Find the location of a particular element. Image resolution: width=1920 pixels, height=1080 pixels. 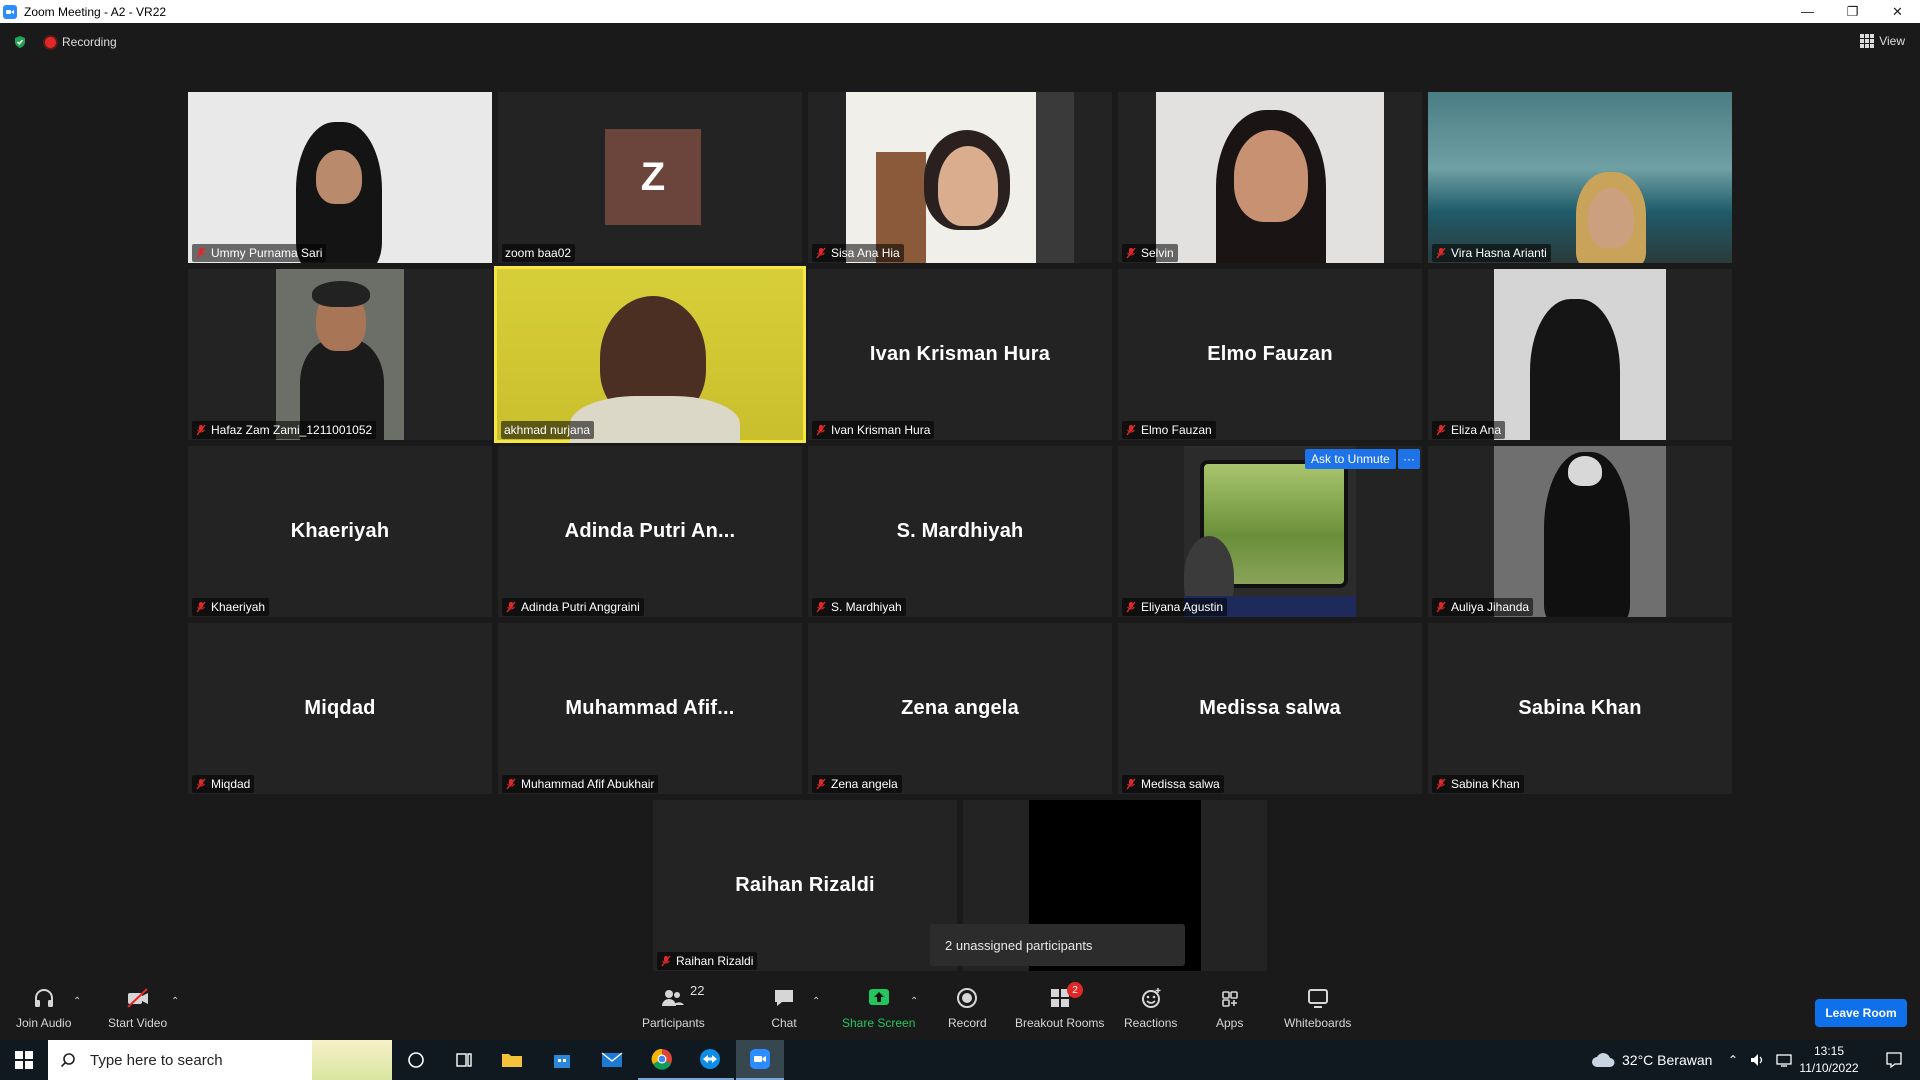

breakout-rooms-button: 2 Breakout Rooms is located at coordinates (1059, 1006).